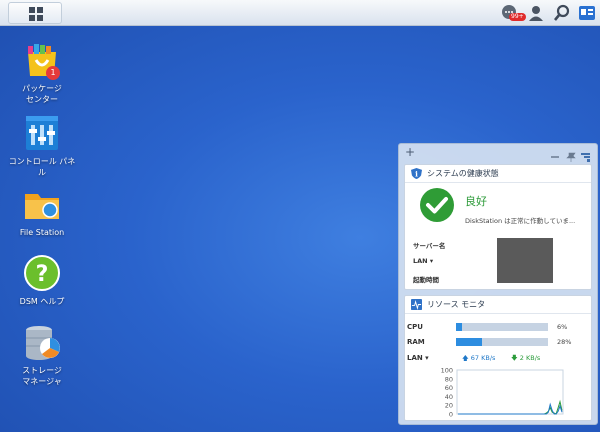 The width and height of the screenshot is (600, 432). I want to click on info-icon: i, so click(416, 173).